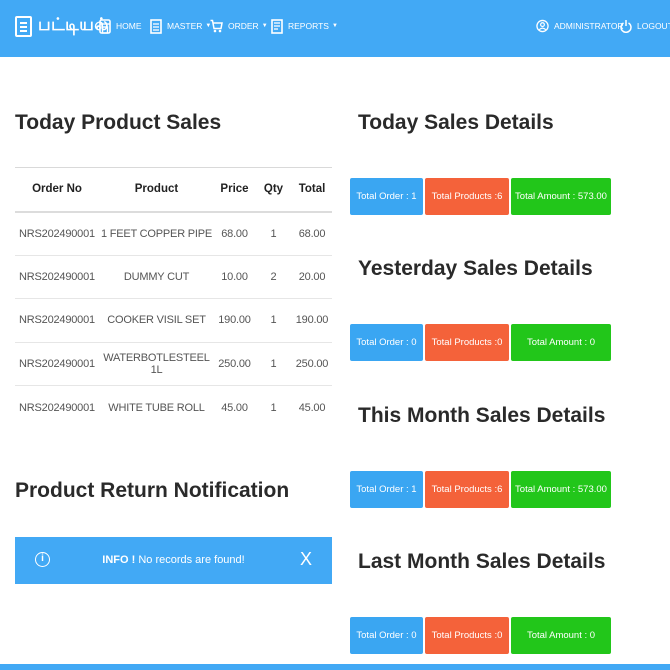 The width and height of the screenshot is (670, 670). What do you see at coordinates (312, 407) in the screenshot?
I see `total-cell: 45.00` at bounding box center [312, 407].